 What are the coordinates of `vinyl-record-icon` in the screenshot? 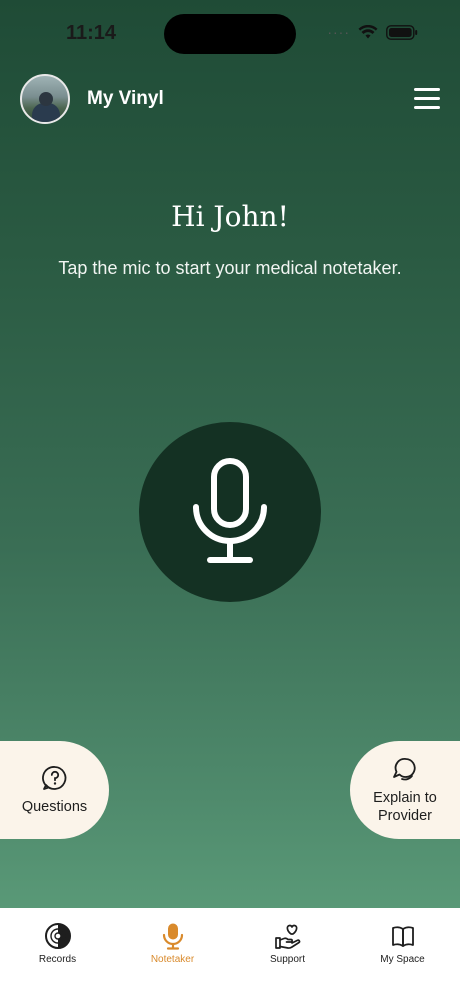 It's located at (57, 936).